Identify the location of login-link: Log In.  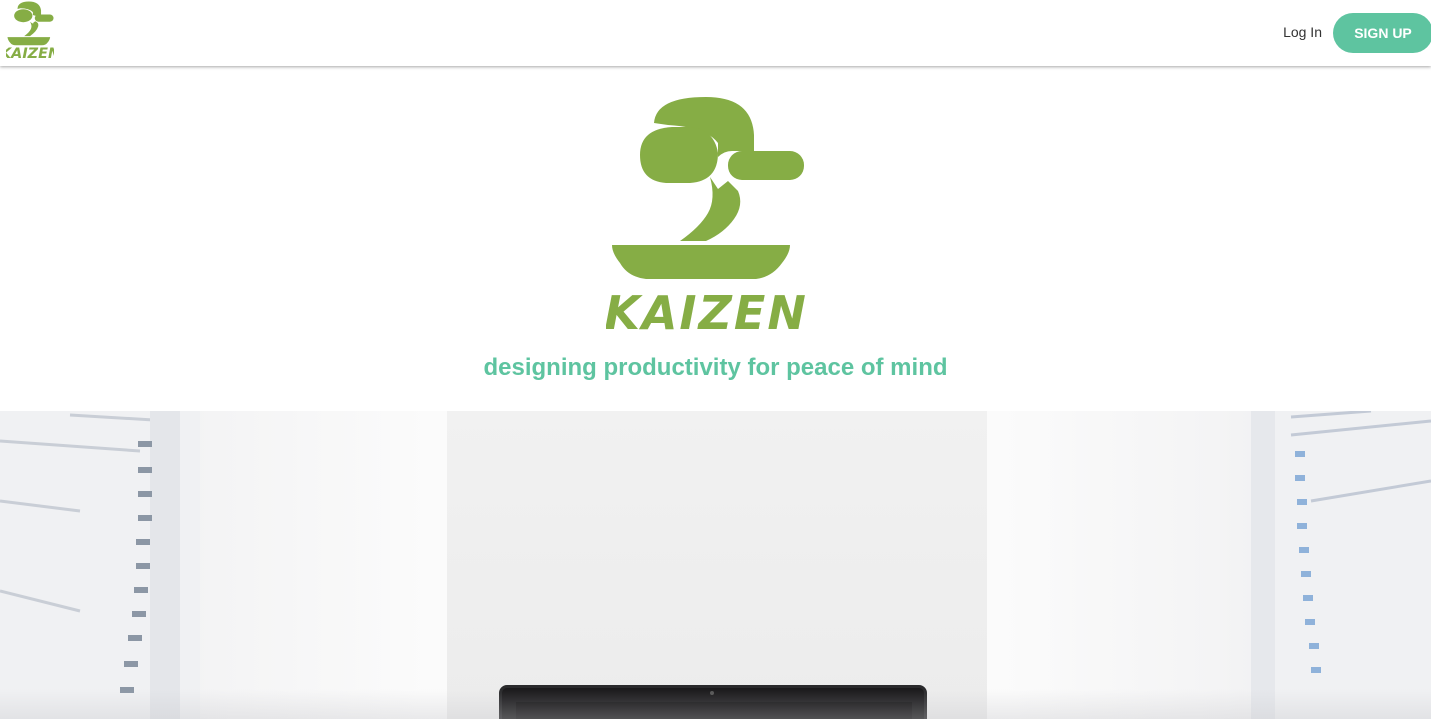
(1302, 32).